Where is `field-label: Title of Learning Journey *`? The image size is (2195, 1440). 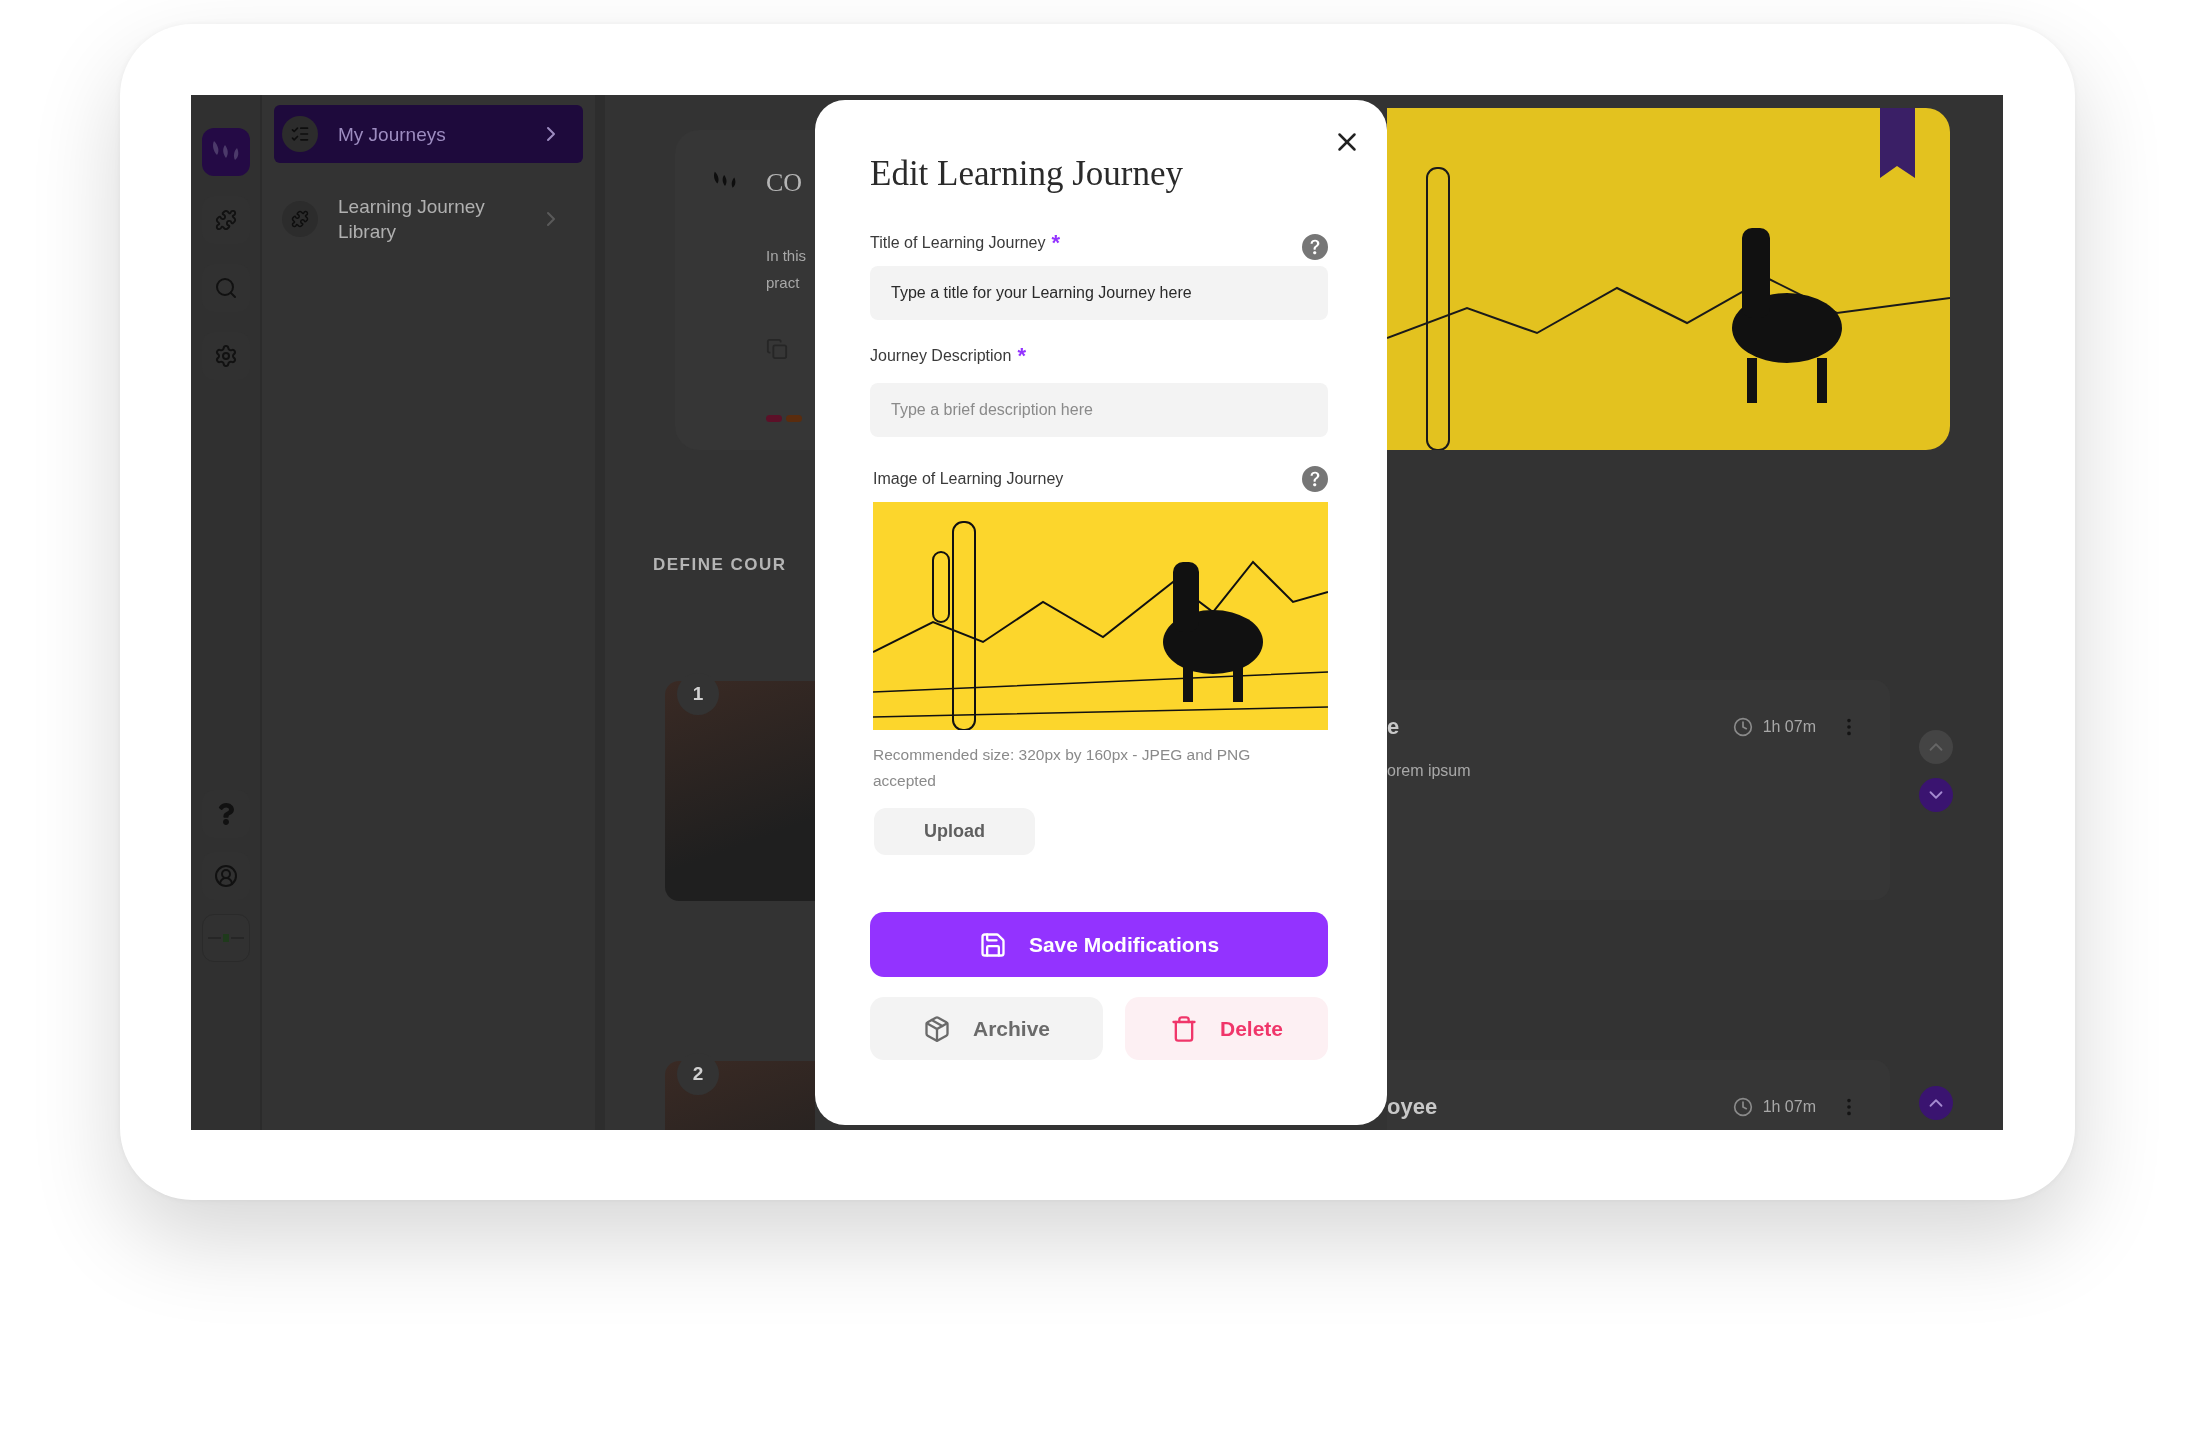
field-label: Title of Learning Journey * is located at coordinates (965, 245).